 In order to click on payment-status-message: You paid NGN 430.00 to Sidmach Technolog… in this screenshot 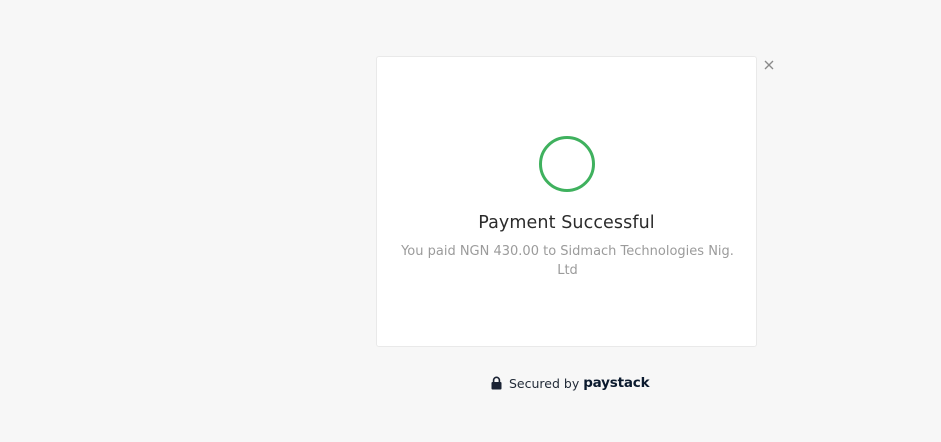, I will do `click(567, 261)`.